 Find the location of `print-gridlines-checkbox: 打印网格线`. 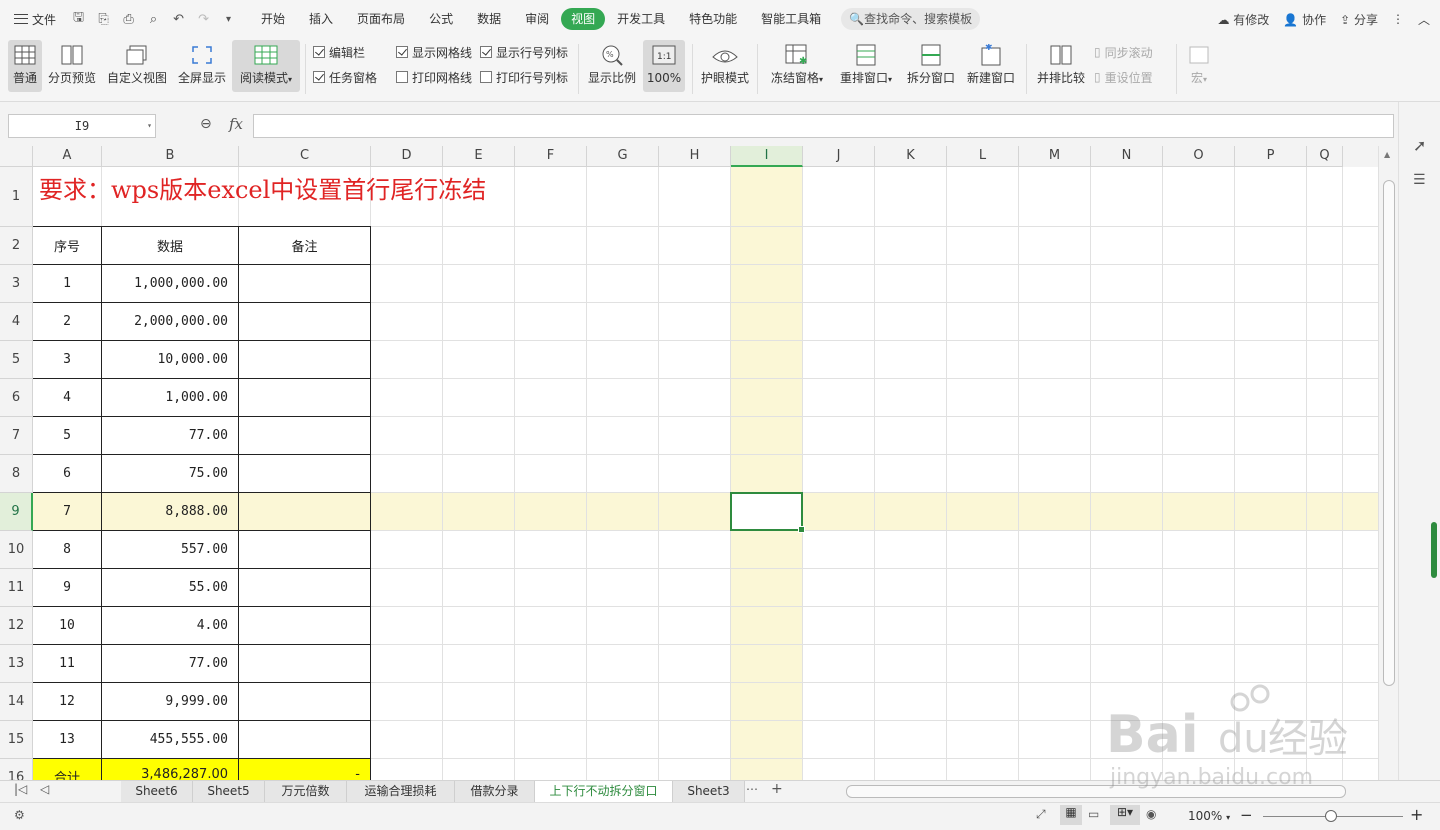

print-gridlines-checkbox: 打印网格线 is located at coordinates (434, 77).